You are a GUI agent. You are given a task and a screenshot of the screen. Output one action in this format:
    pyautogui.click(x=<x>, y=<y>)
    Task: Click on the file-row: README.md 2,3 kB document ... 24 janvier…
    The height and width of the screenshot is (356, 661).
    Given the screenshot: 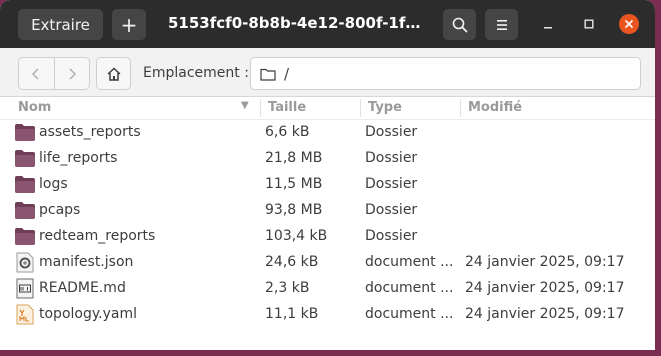 What is the action you would take?
    pyautogui.click(x=327, y=289)
    